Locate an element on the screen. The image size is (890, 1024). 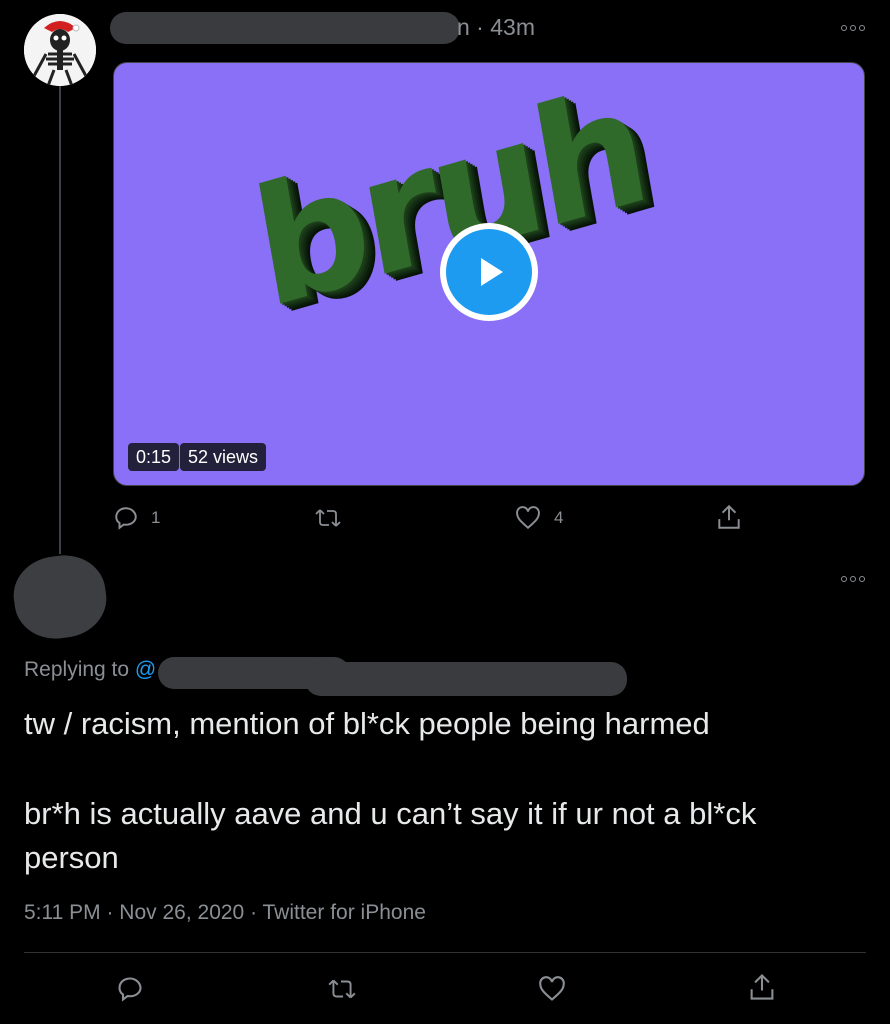
like-count: 4 is located at coordinates (559, 517).